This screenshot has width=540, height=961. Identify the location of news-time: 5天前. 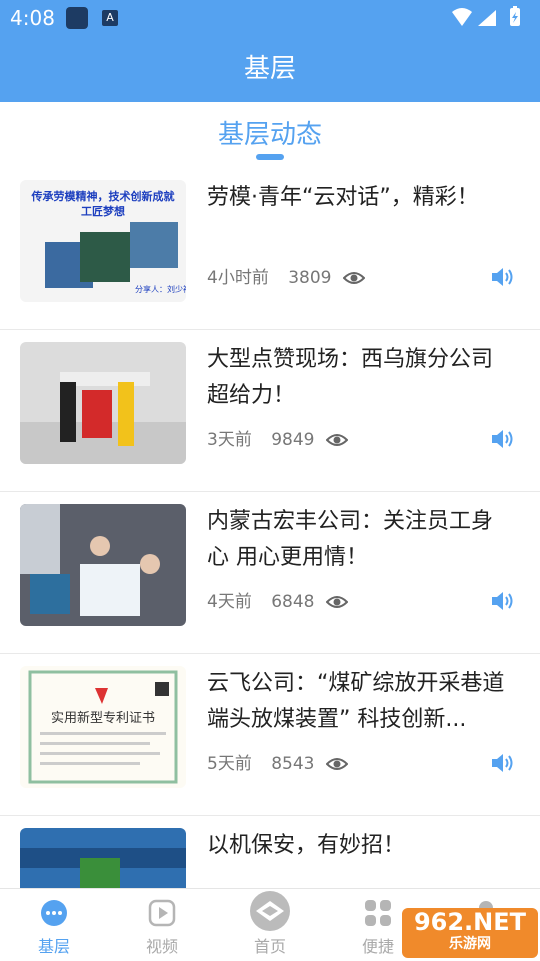
(229, 764).